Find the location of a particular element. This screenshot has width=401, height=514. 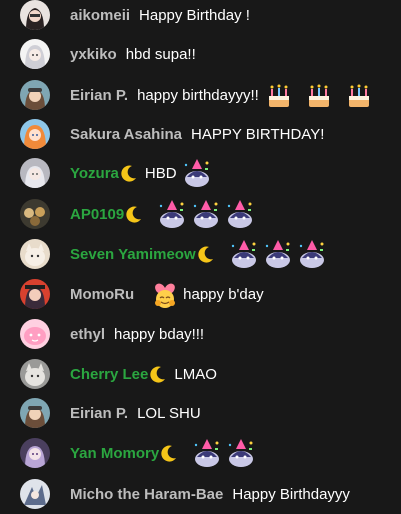

author-name: Sakura Asahina is located at coordinates (126, 134).